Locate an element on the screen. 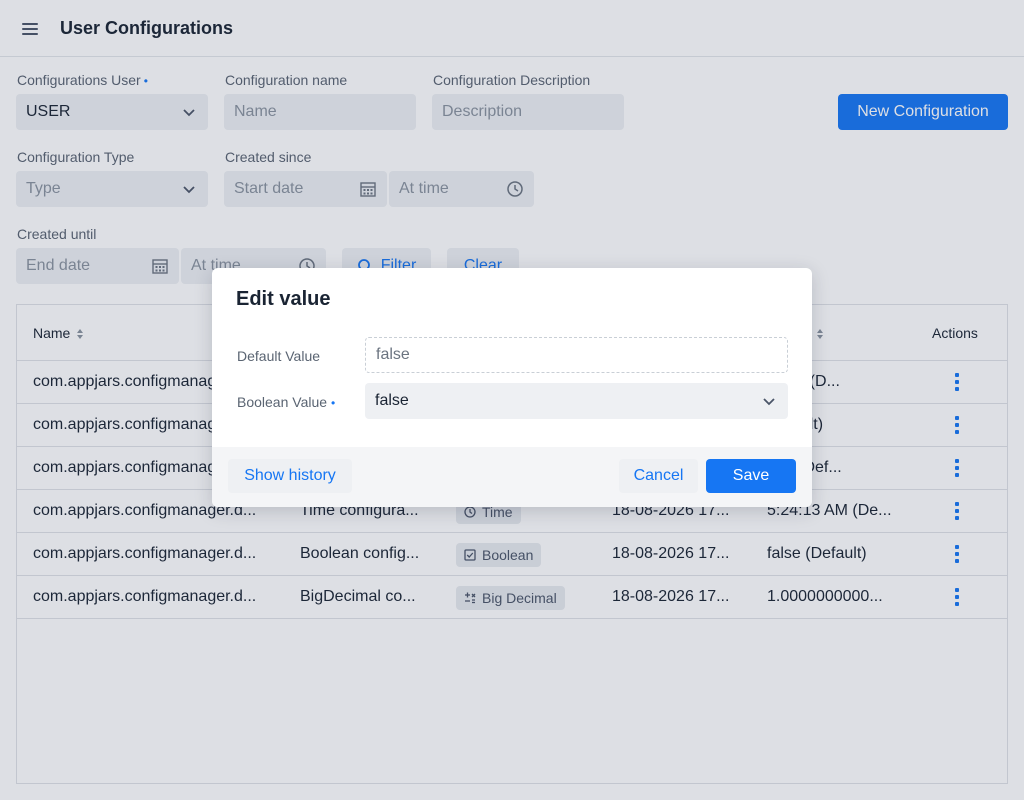  cancel-button: Cancel is located at coordinates (658, 476).